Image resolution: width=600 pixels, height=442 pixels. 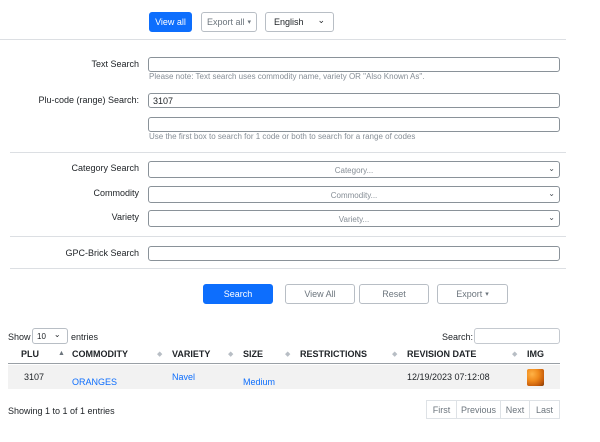 I want to click on cell-commodity-link: ORANGES, so click(x=94, y=382).